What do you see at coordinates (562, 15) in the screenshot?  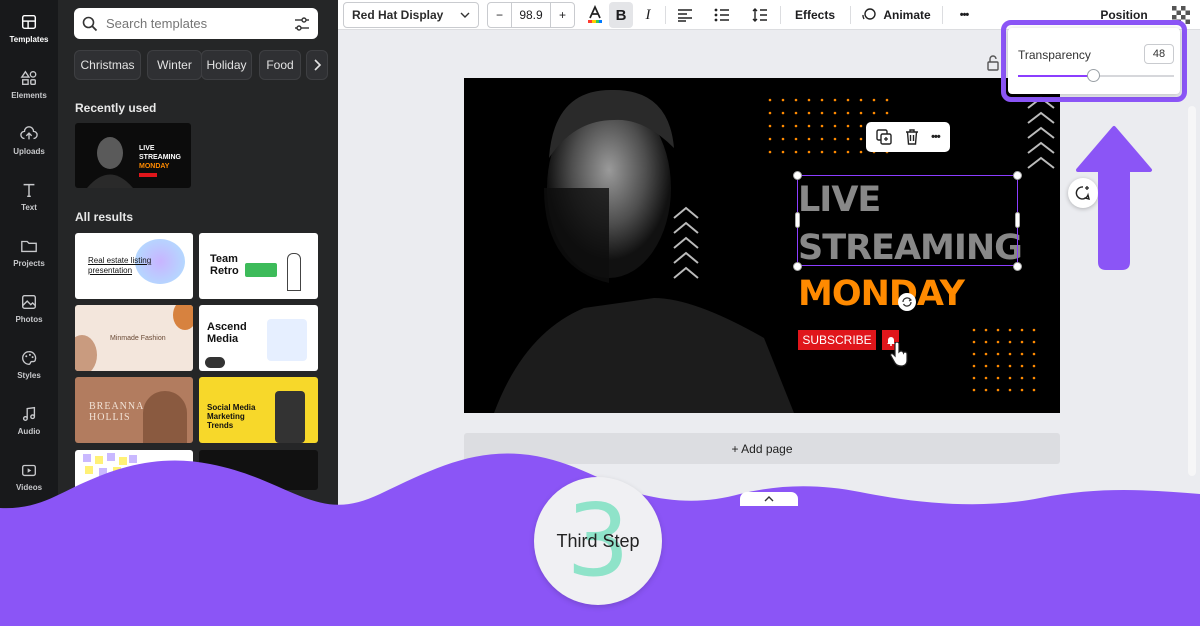 I see `increase-font-button: +` at bounding box center [562, 15].